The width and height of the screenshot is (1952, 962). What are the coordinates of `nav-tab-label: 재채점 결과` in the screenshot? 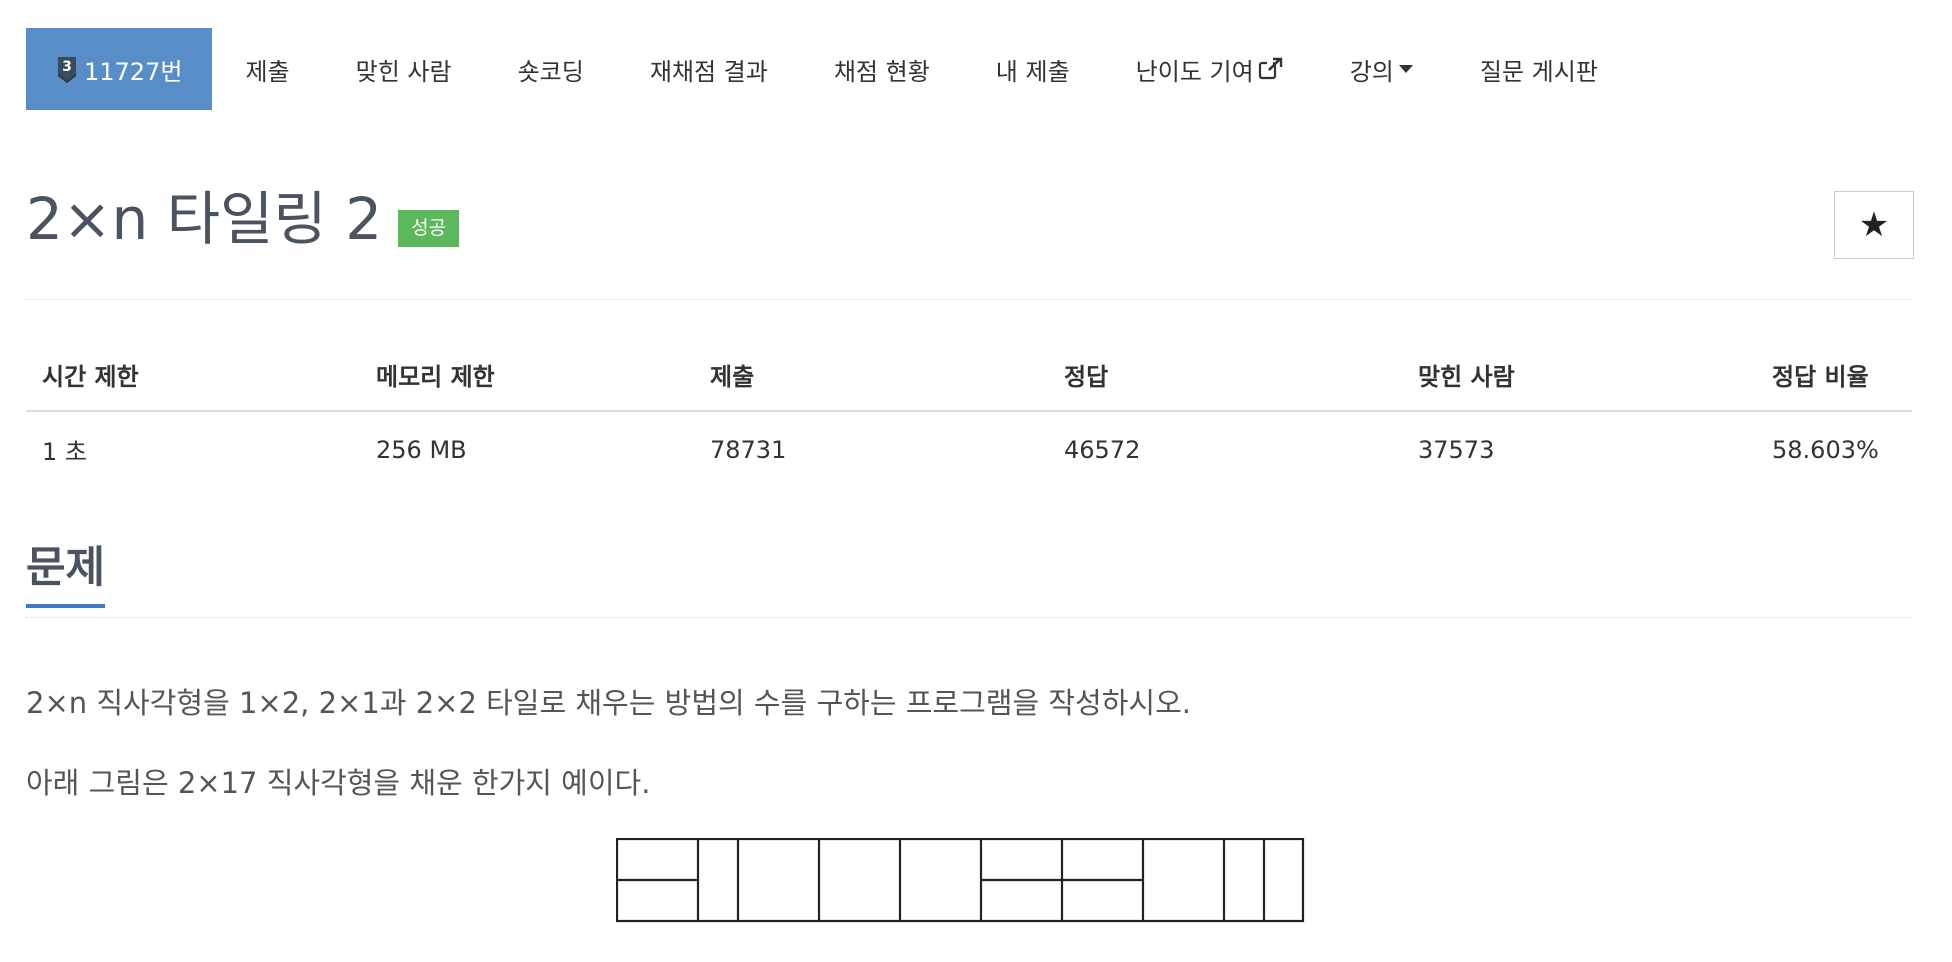 It's located at (708, 71).